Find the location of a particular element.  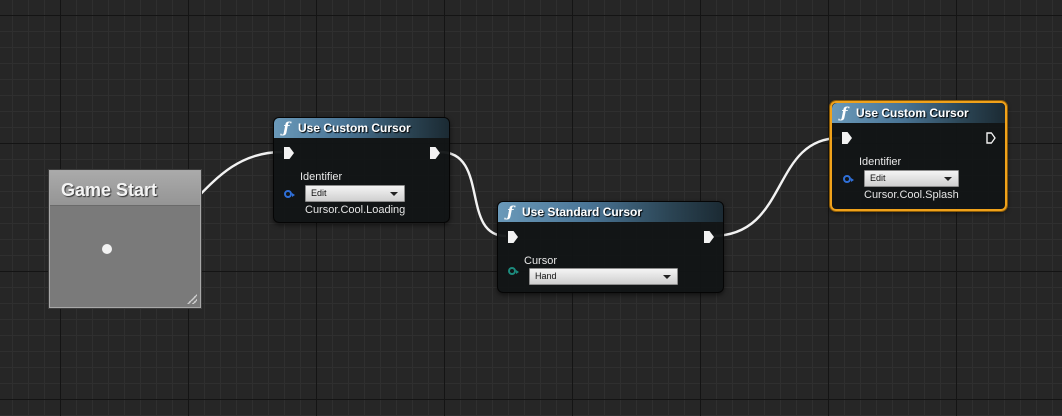

node-header: ƒ Use Standard Cursor is located at coordinates (610, 212).